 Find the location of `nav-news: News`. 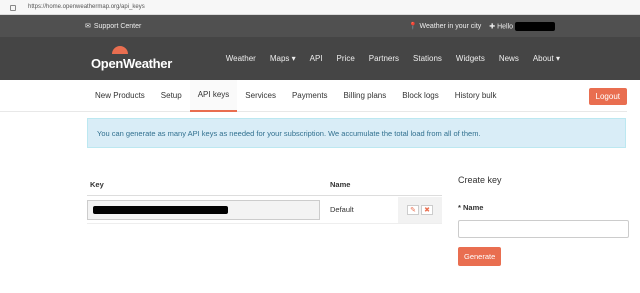

nav-news: News is located at coordinates (509, 58).